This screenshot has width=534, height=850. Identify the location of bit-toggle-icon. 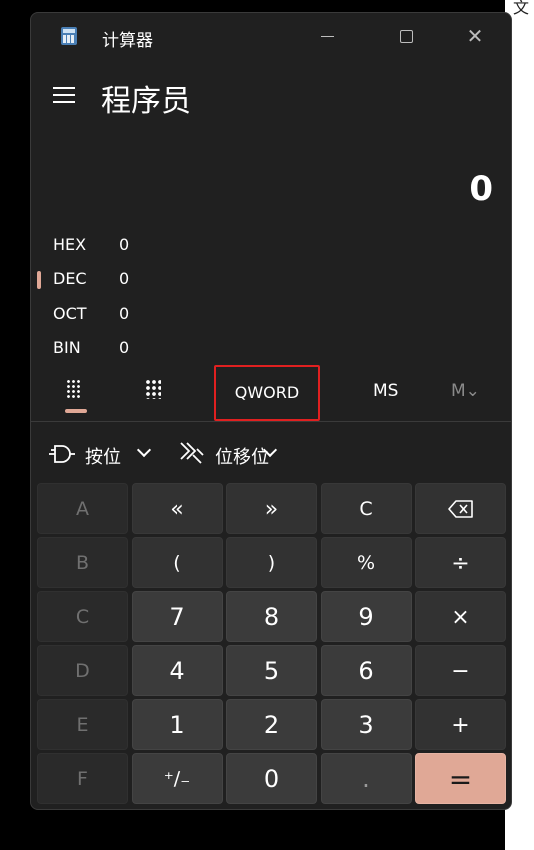
(153, 389).